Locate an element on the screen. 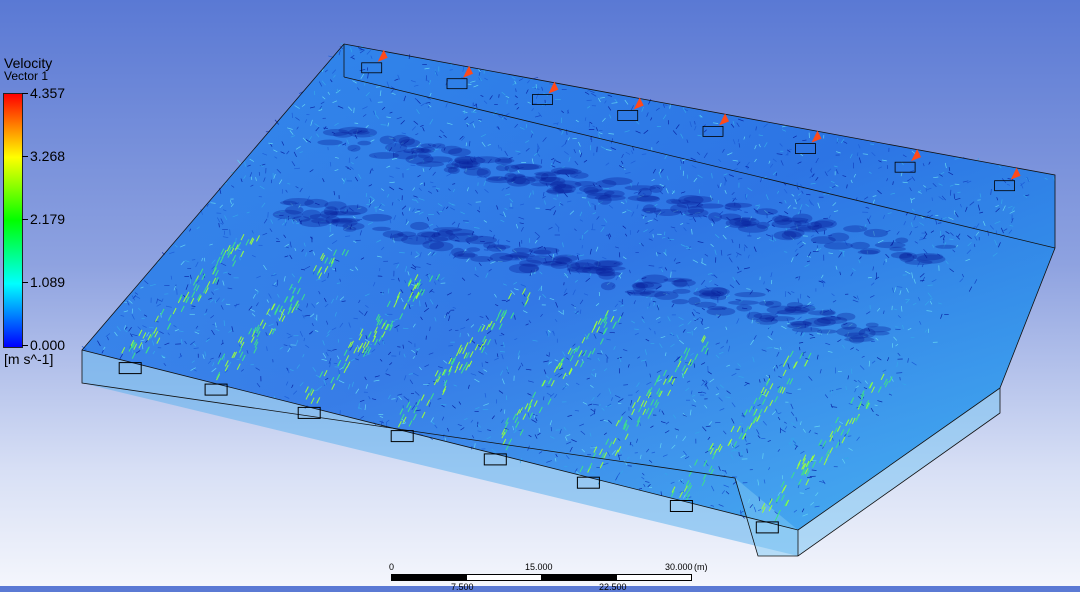 The image size is (1080, 592). scale-label-7-5: 7.500 is located at coordinates (462, 587).